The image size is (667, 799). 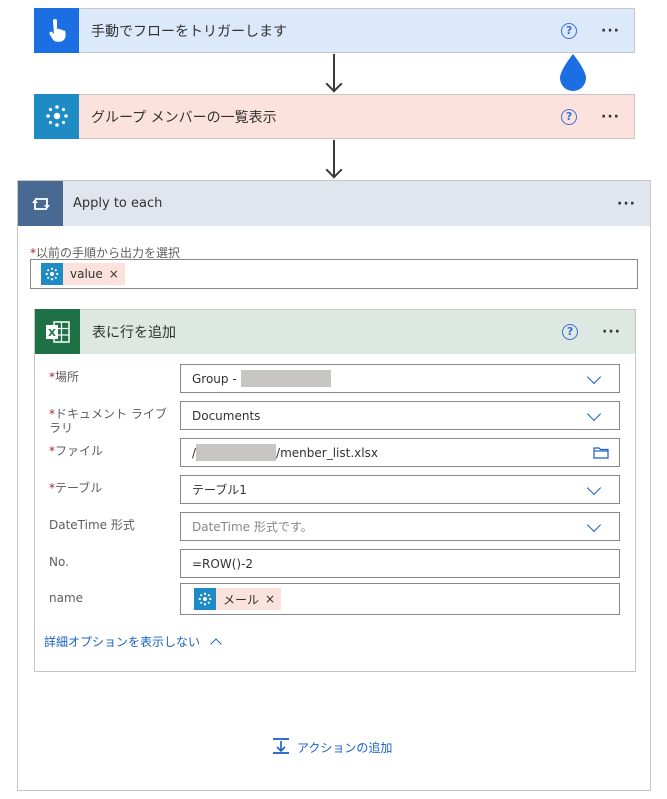 I want to click on table-label: *テーブル, so click(x=76, y=488).